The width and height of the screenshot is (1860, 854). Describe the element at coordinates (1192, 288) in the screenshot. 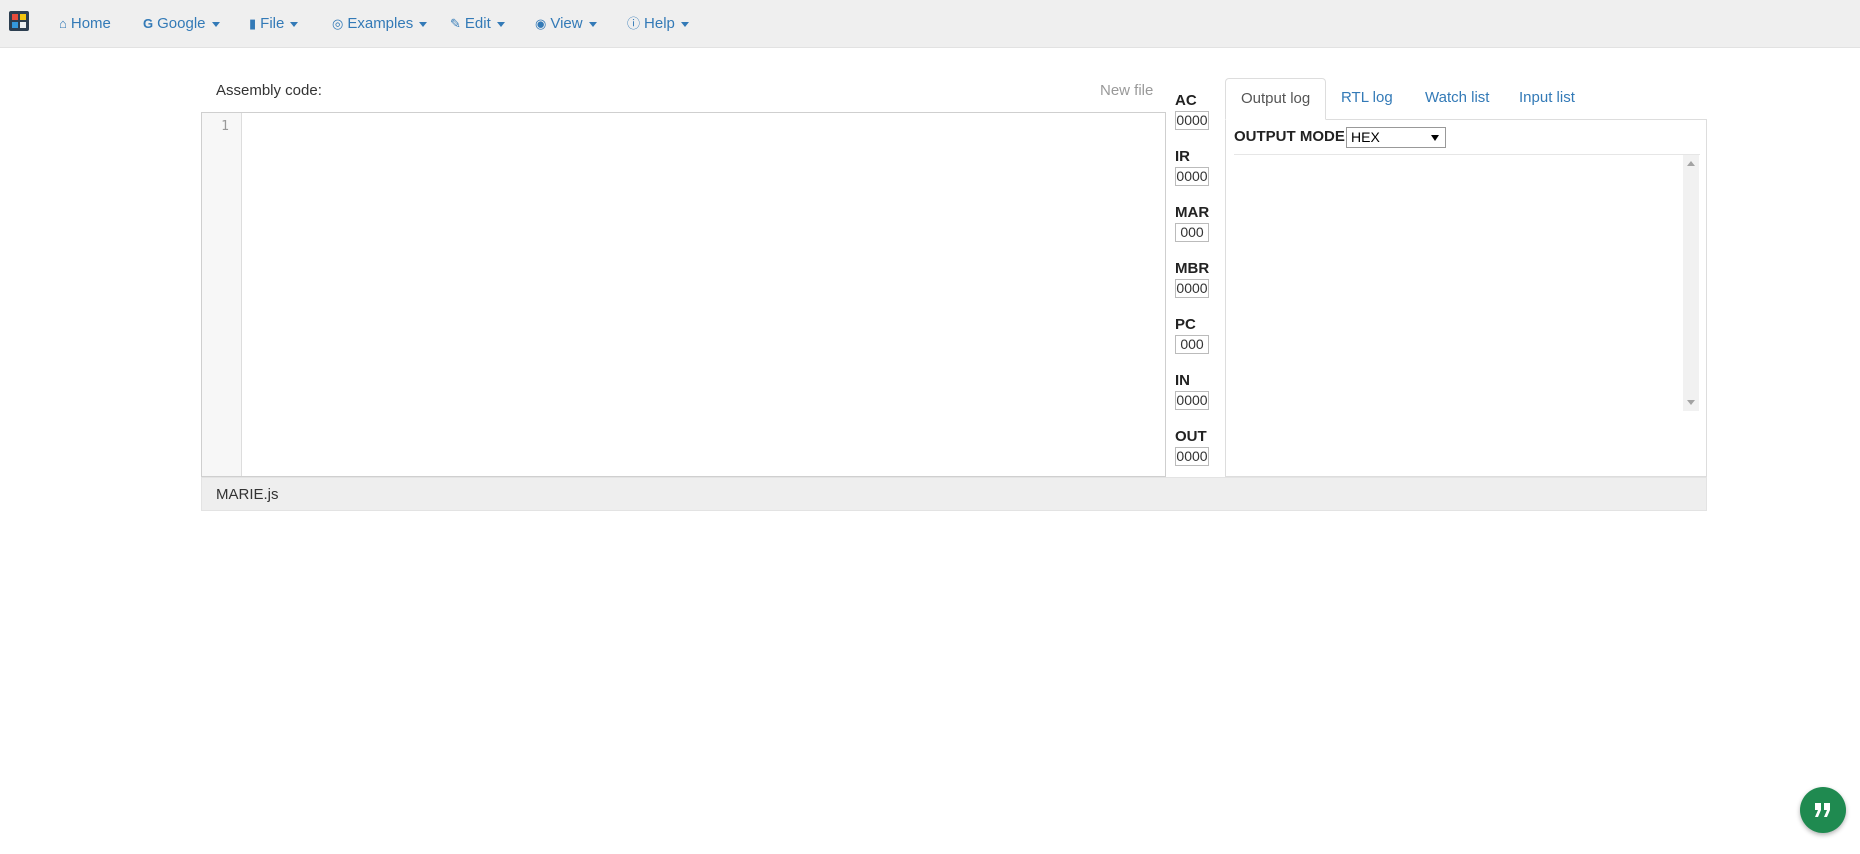

I see `register-mbr-value: 0000` at that location.